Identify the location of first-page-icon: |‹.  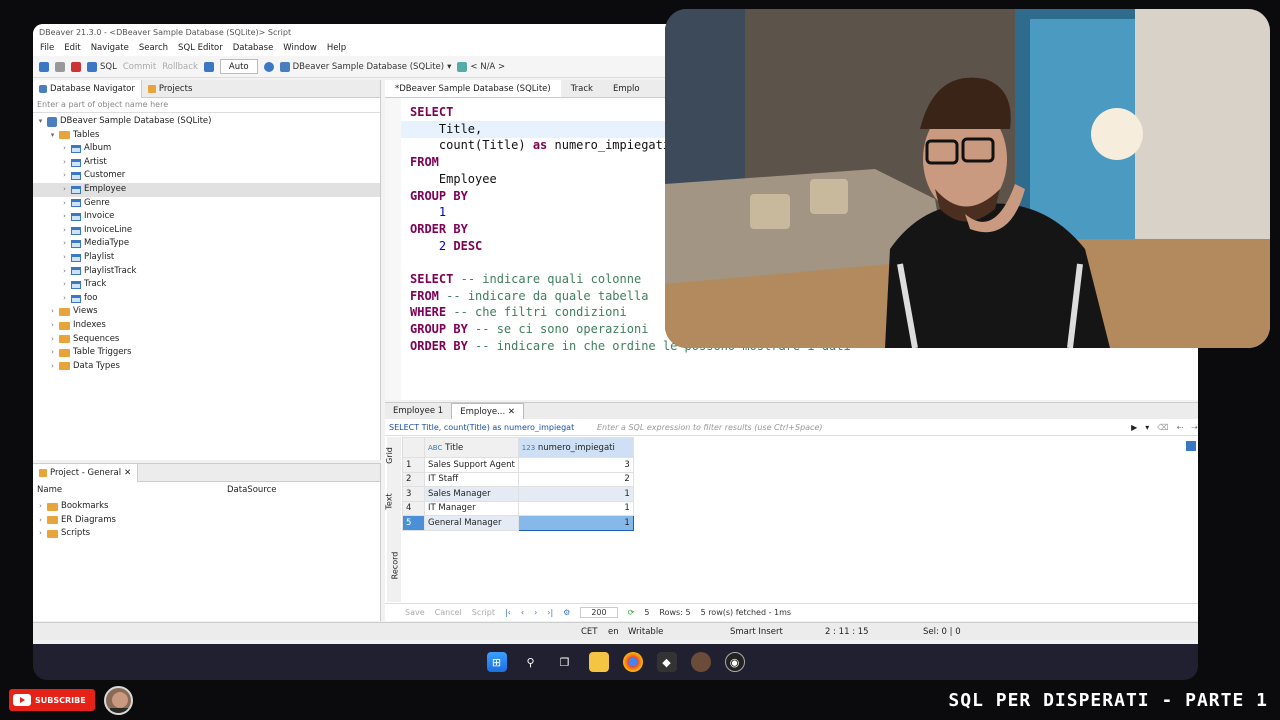
(508, 612).